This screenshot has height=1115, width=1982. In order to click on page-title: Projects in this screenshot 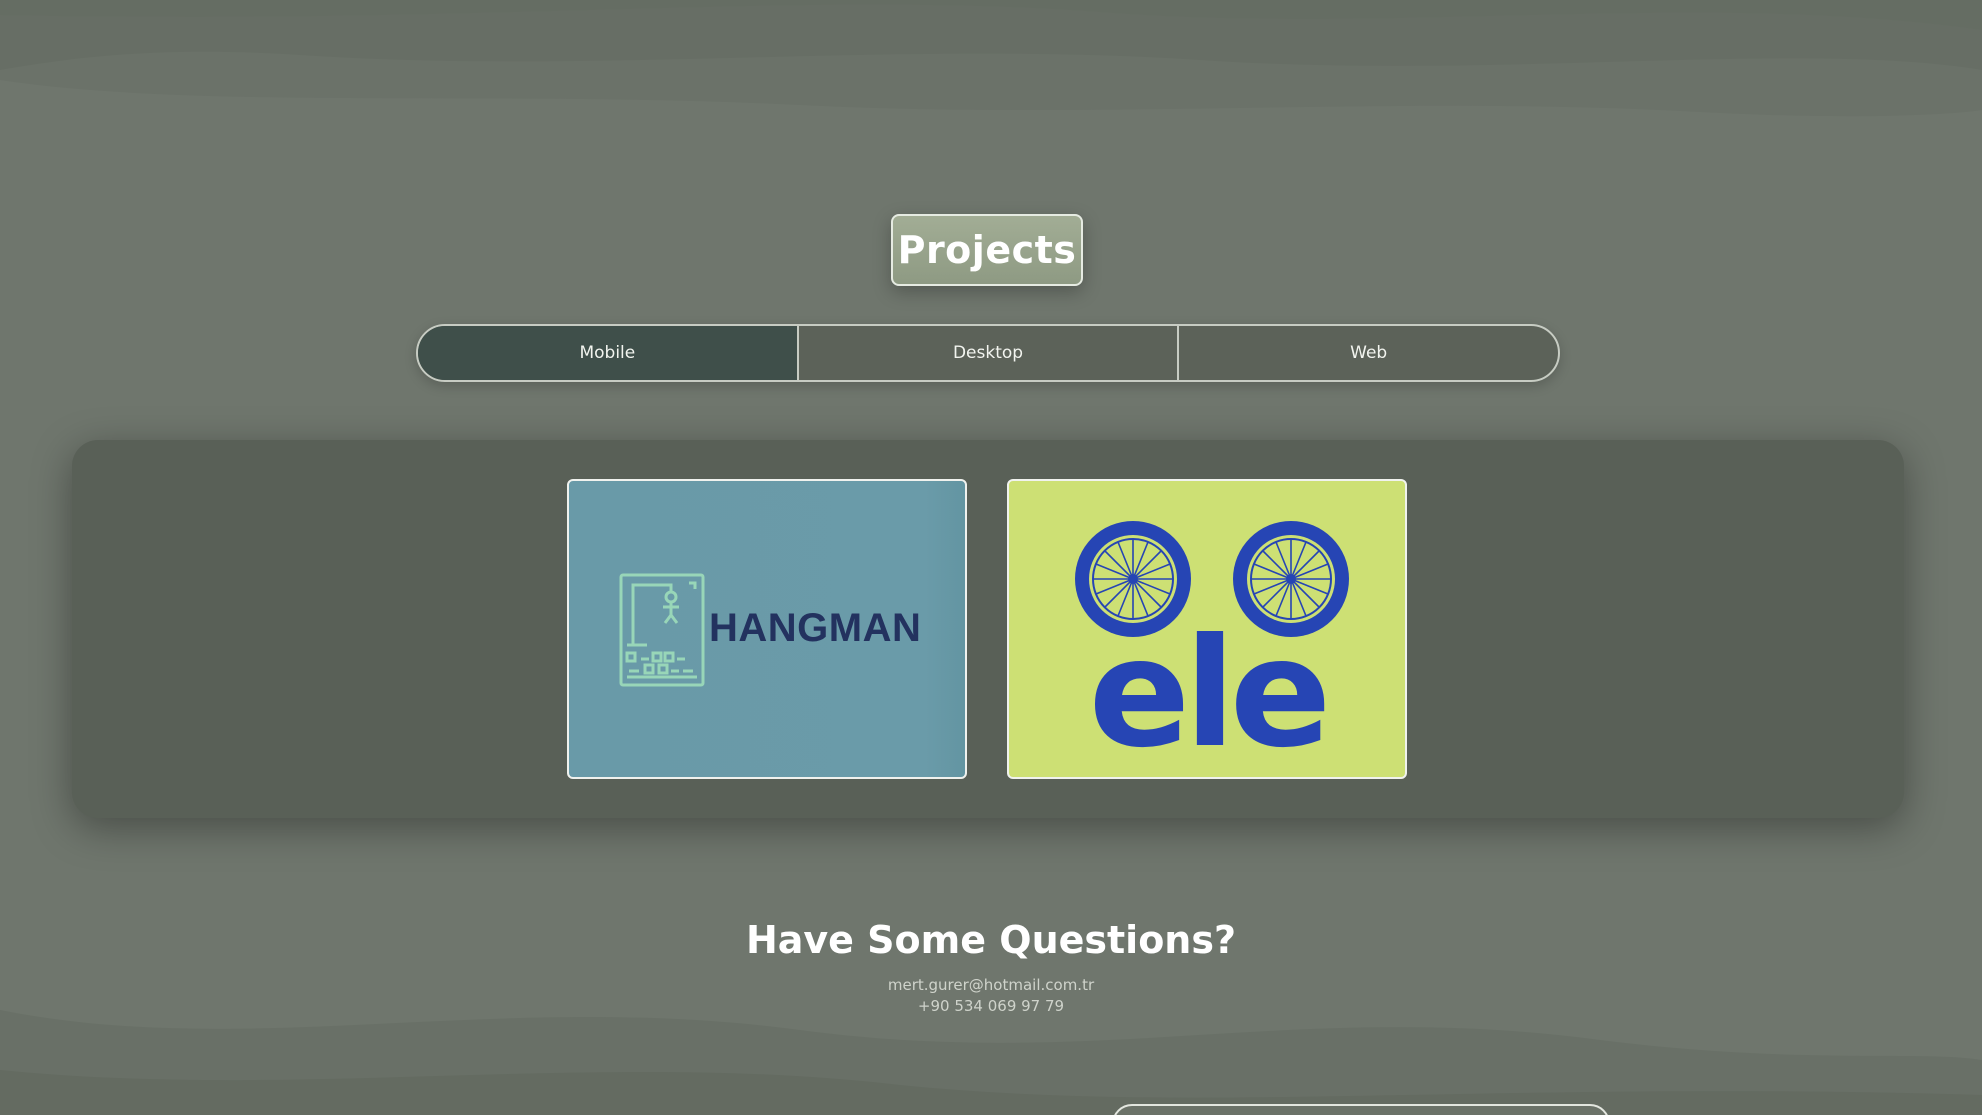, I will do `click(987, 250)`.